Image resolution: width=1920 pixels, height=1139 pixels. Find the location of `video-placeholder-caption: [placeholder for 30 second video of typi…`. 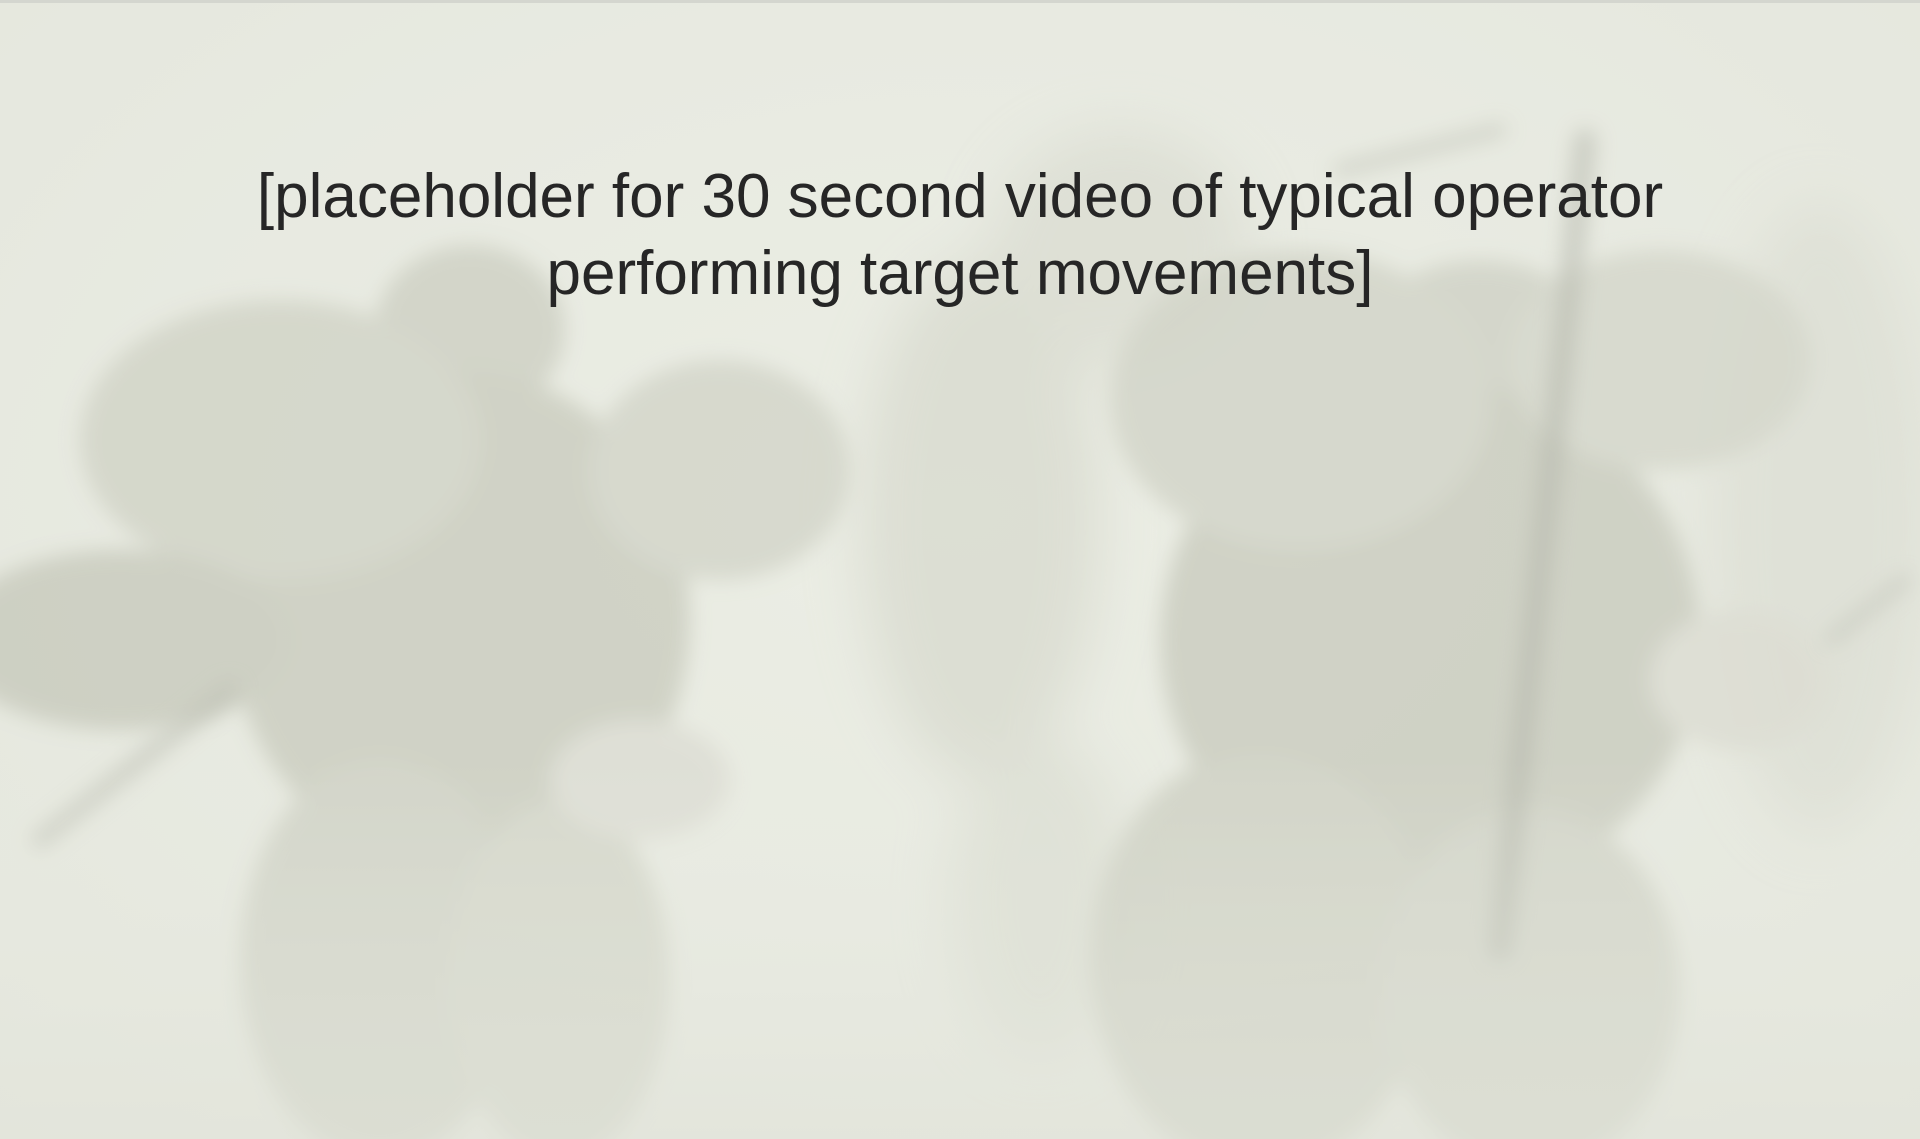

video-placeholder-caption: [placeholder for 30 second video of typi… is located at coordinates (960, 235).